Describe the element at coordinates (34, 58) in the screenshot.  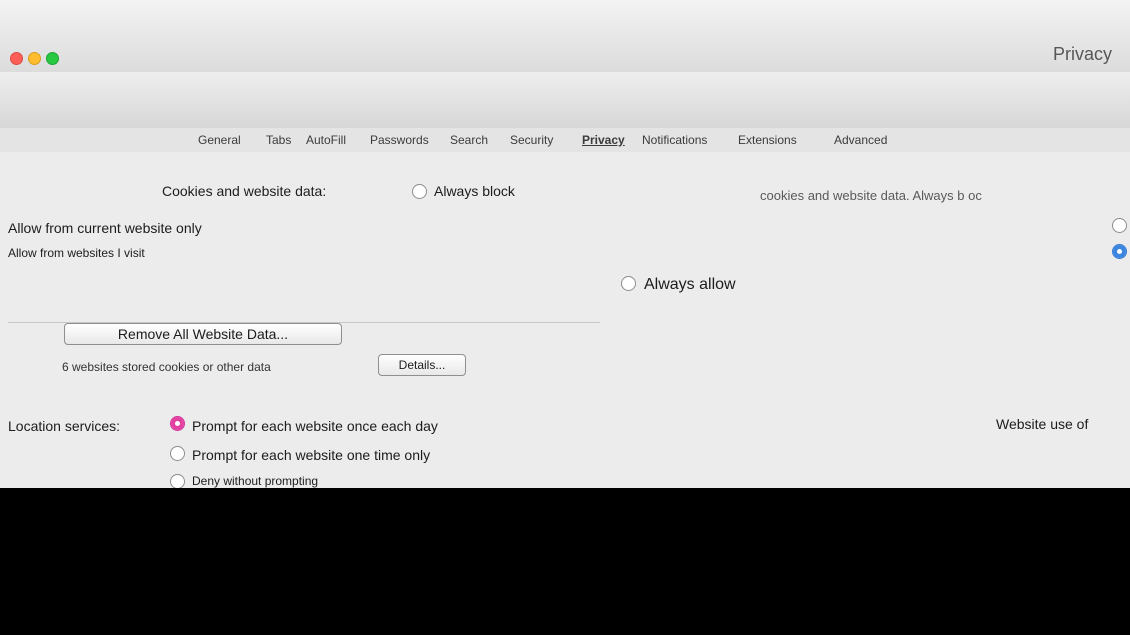
I see `minimize-window-button` at that location.